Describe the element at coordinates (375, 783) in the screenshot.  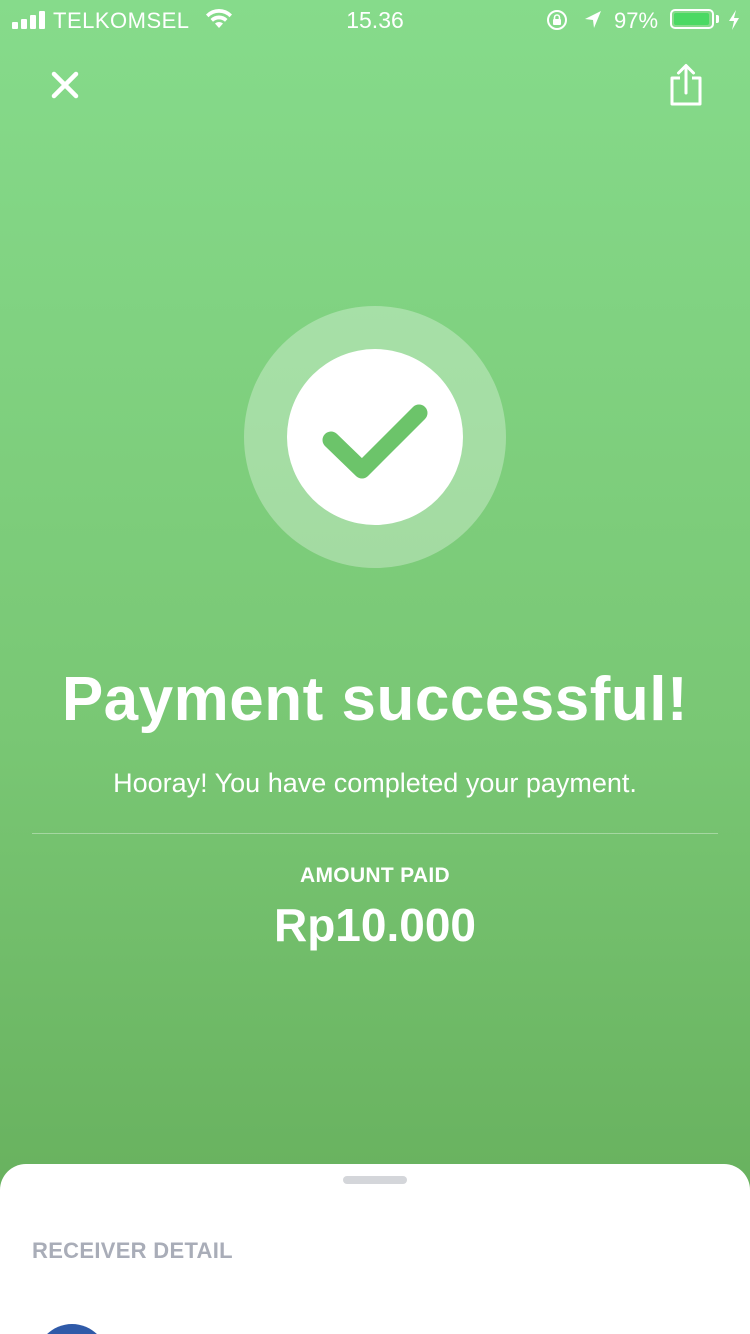
I see `page-subtitle: Hooray! You have completed your payment.` at that location.